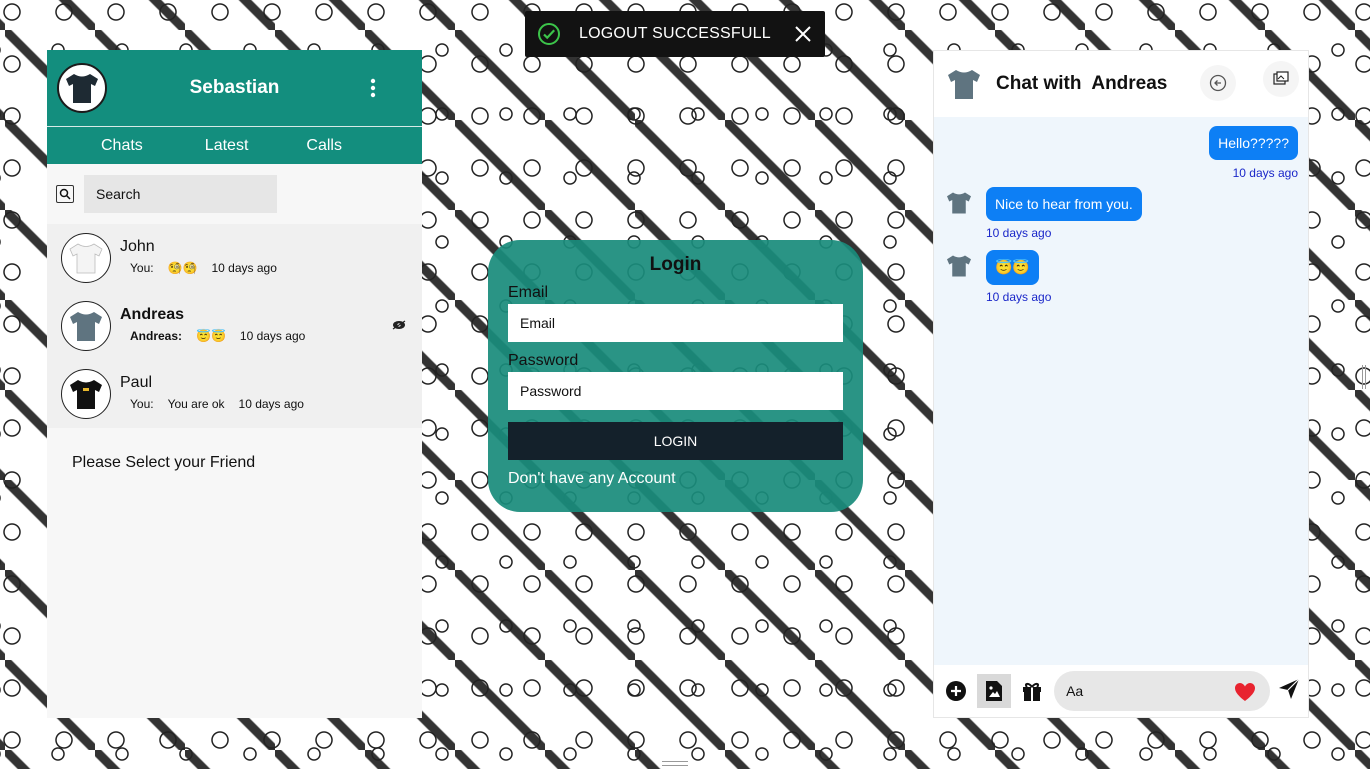  I want to click on tab-chats: Chats, so click(122, 146).